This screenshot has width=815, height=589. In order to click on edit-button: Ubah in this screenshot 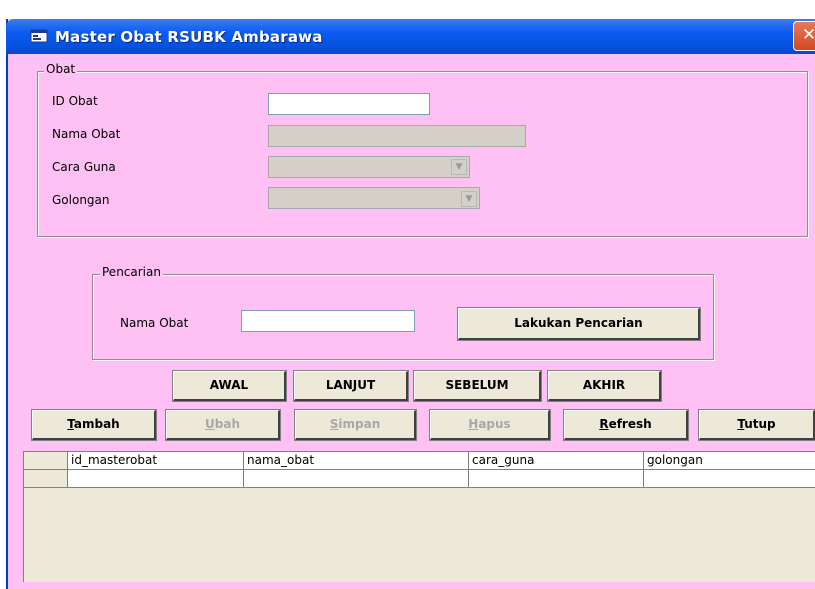, I will do `click(223, 425)`.